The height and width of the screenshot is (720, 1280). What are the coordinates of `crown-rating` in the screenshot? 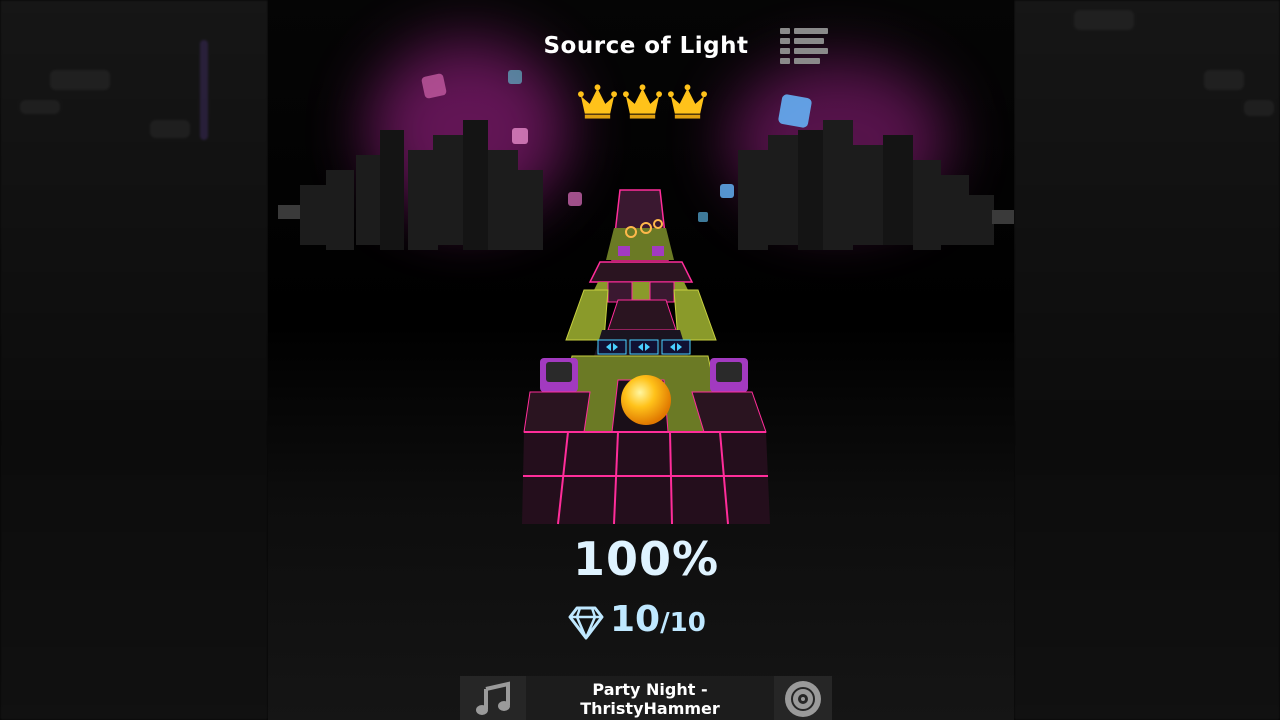 It's located at (642, 101).